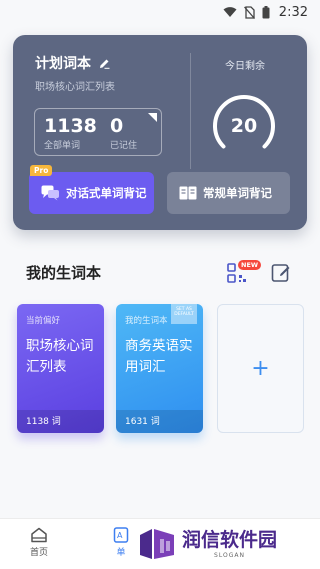  I want to click on book-name: 职场核心词汇列表, so click(60, 356).